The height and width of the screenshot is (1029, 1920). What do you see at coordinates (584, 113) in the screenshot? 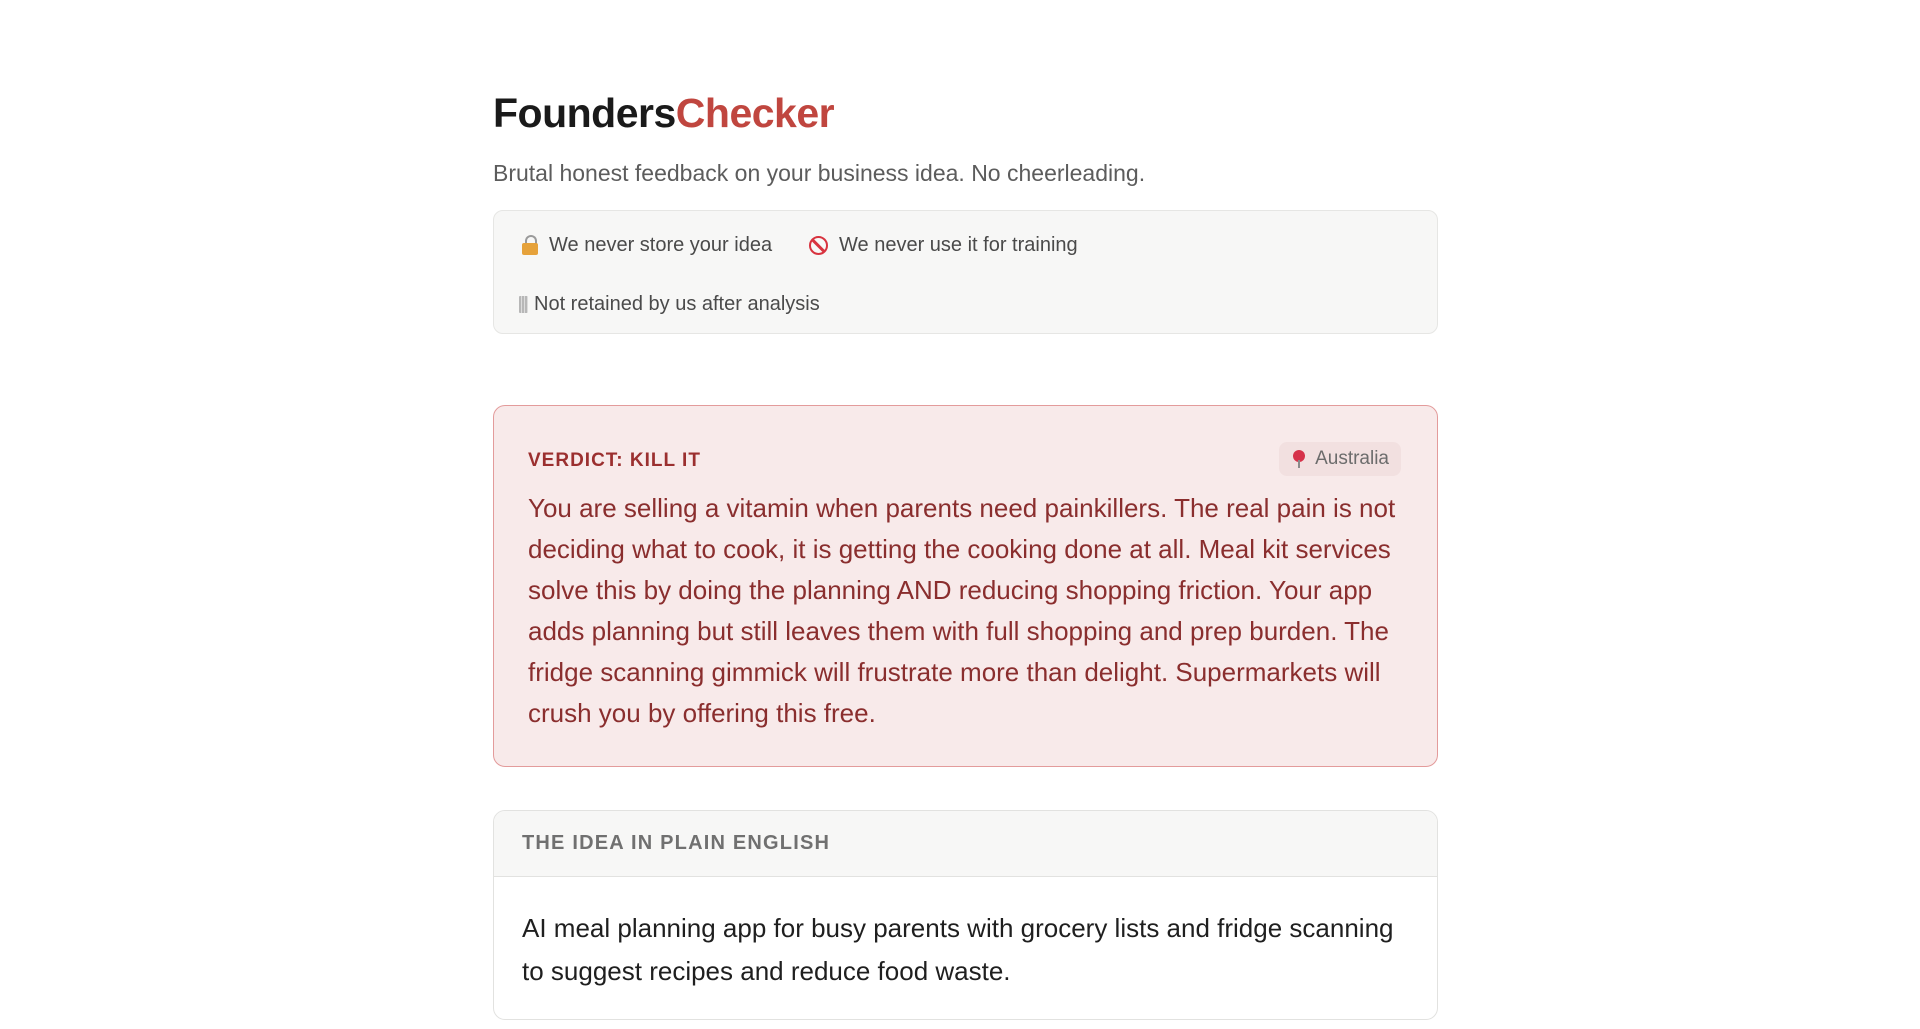
I see `brand-name-part1: Founders` at bounding box center [584, 113].